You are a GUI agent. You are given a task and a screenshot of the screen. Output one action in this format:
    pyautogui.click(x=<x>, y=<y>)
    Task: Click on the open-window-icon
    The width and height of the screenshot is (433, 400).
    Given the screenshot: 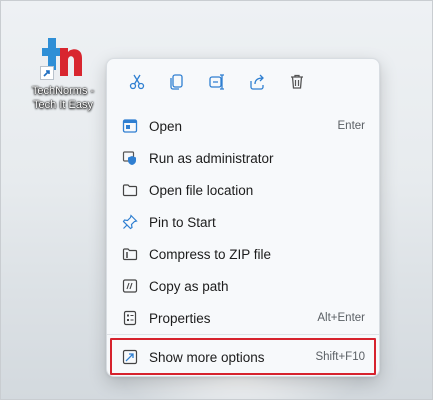 What is the action you would take?
    pyautogui.click(x=130, y=126)
    